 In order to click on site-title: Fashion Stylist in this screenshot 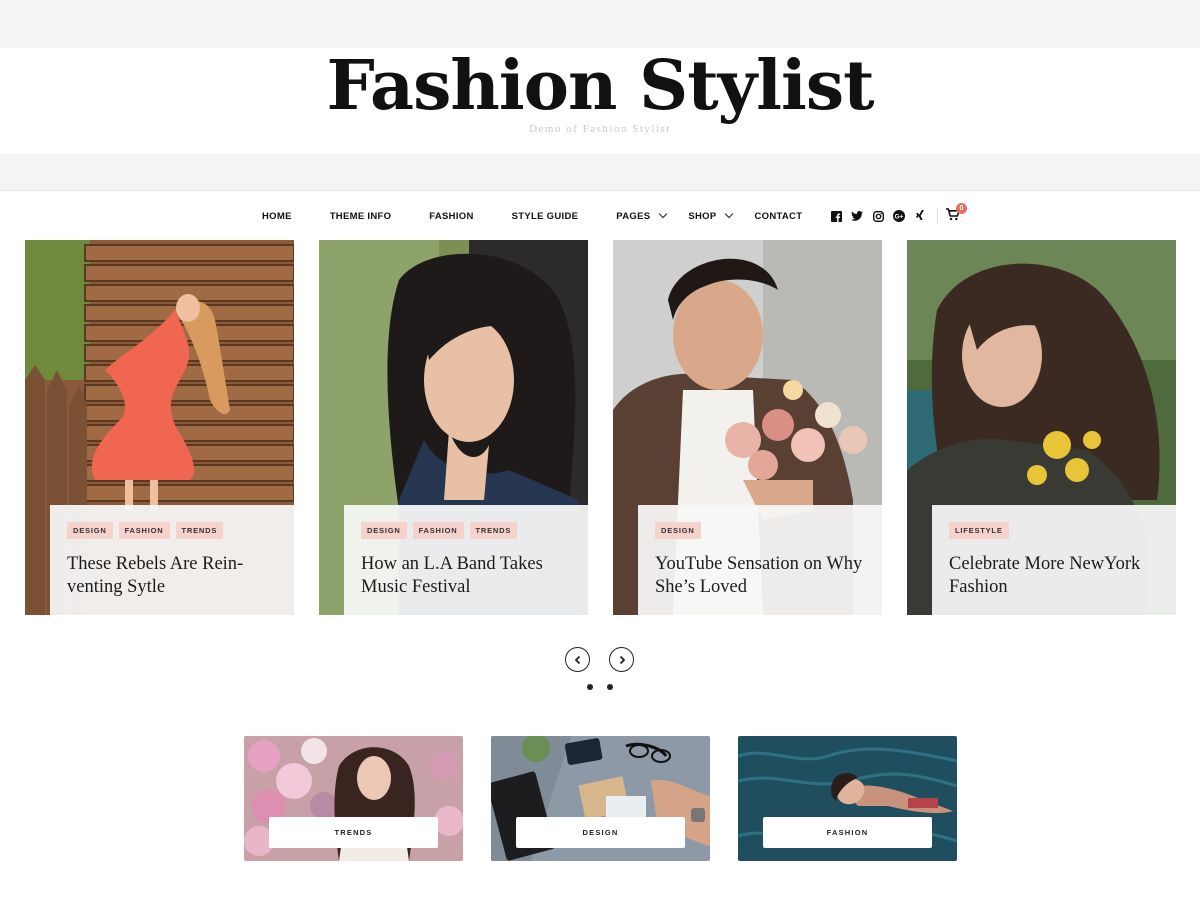, I will do `click(600, 86)`.